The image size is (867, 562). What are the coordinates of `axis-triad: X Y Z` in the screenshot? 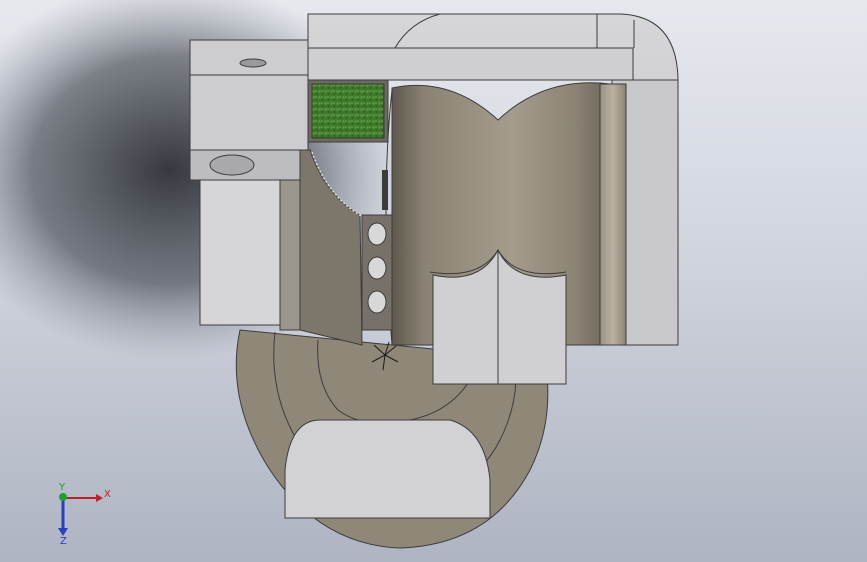 It's located at (84, 514).